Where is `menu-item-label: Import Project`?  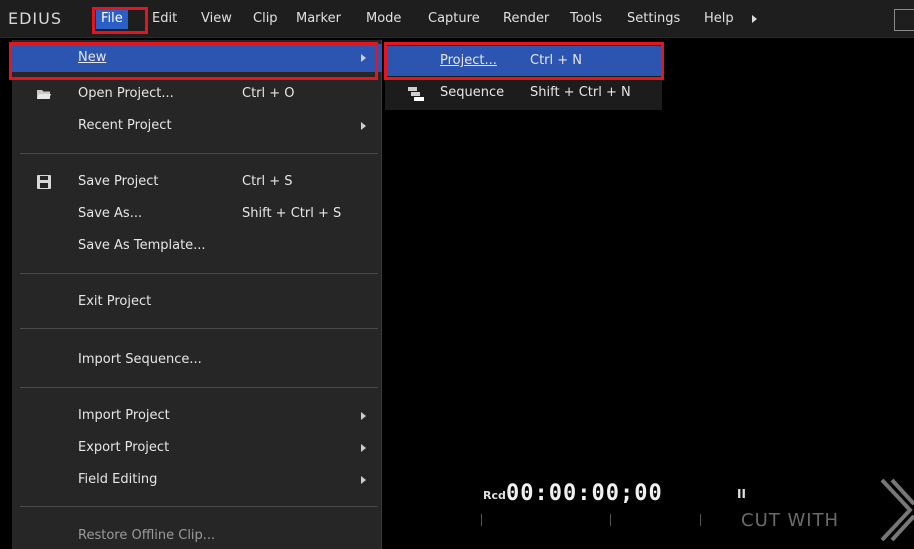 menu-item-label: Import Project is located at coordinates (124, 415).